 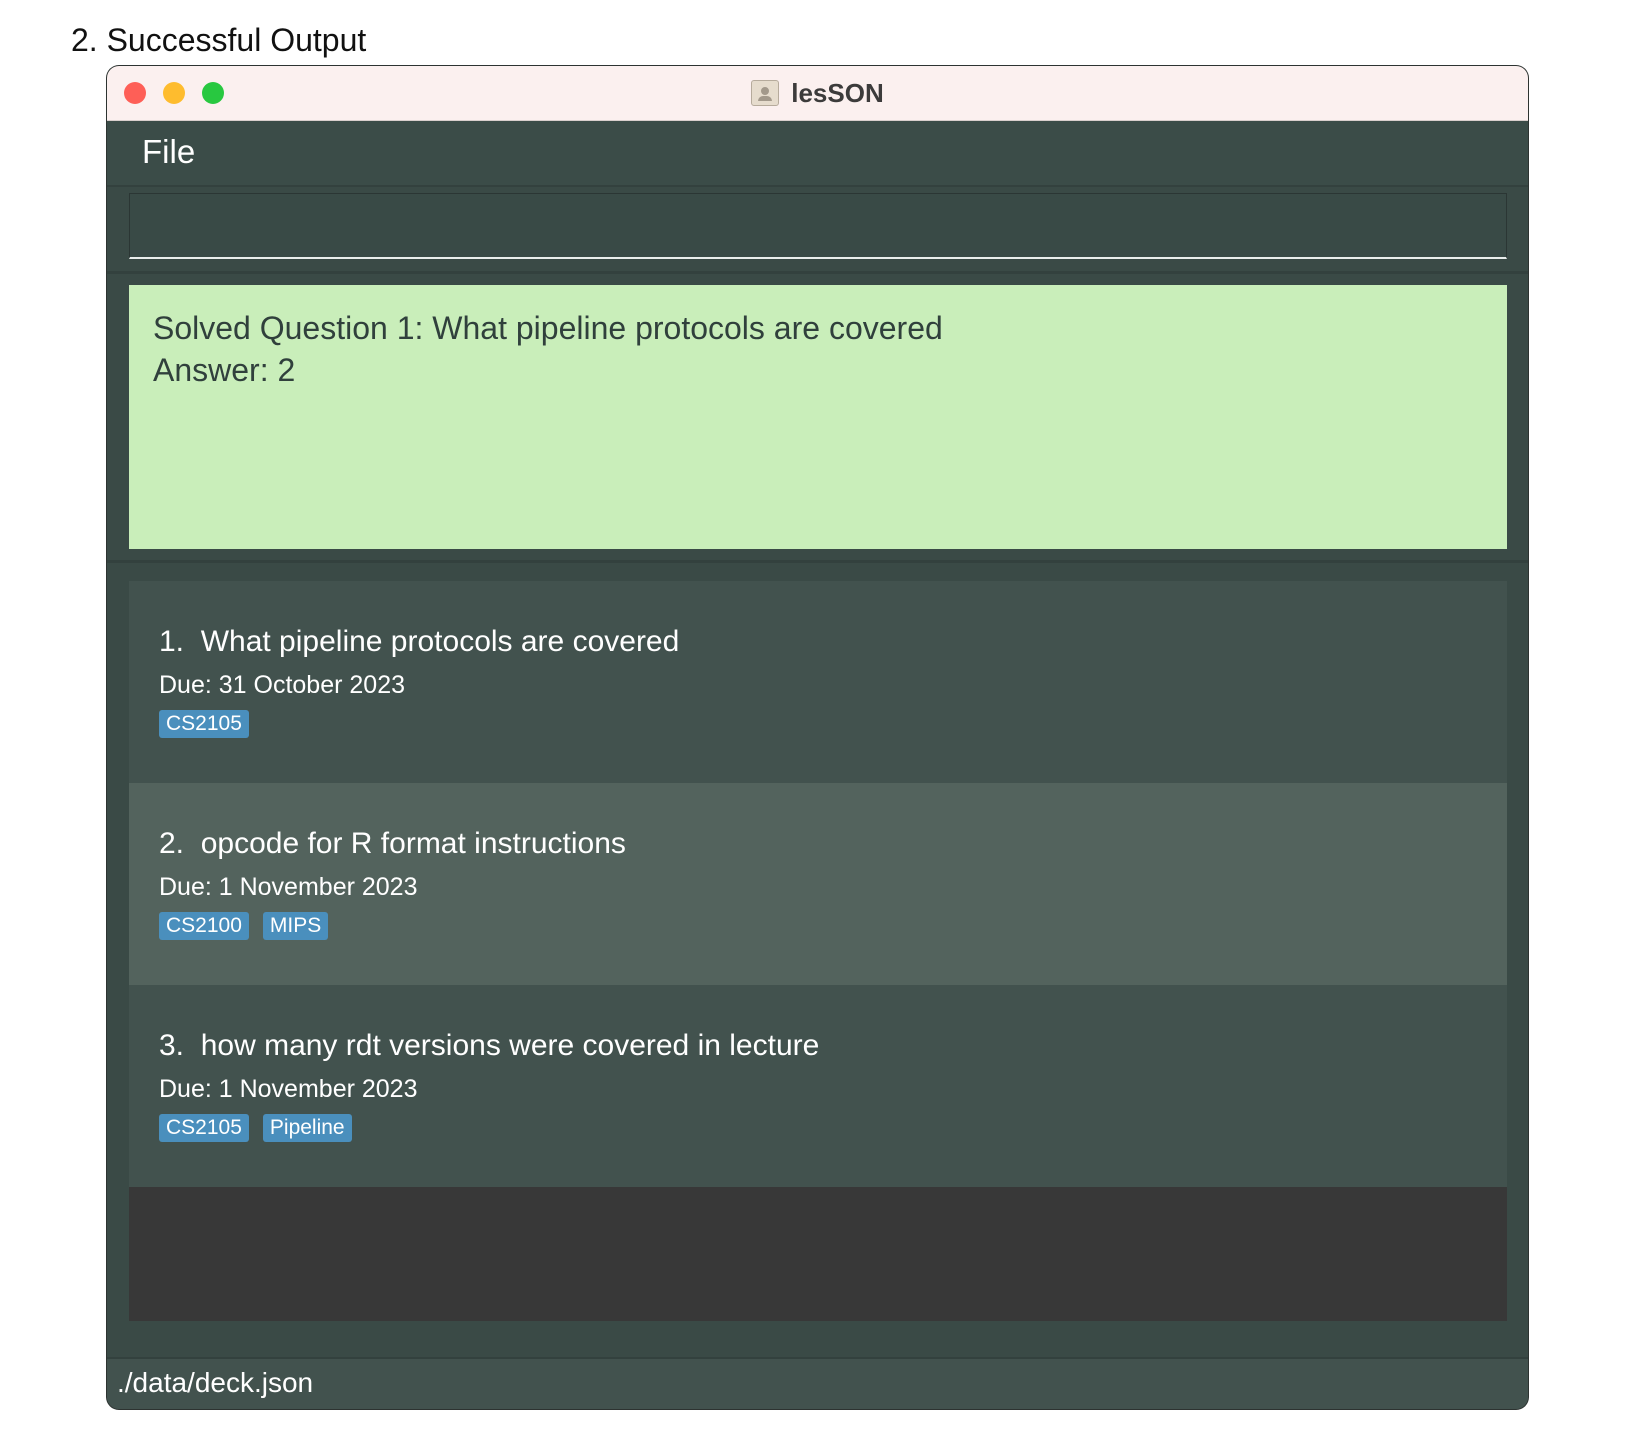 What do you see at coordinates (307, 1128) in the screenshot?
I see `tag-badge: Pipeline` at bounding box center [307, 1128].